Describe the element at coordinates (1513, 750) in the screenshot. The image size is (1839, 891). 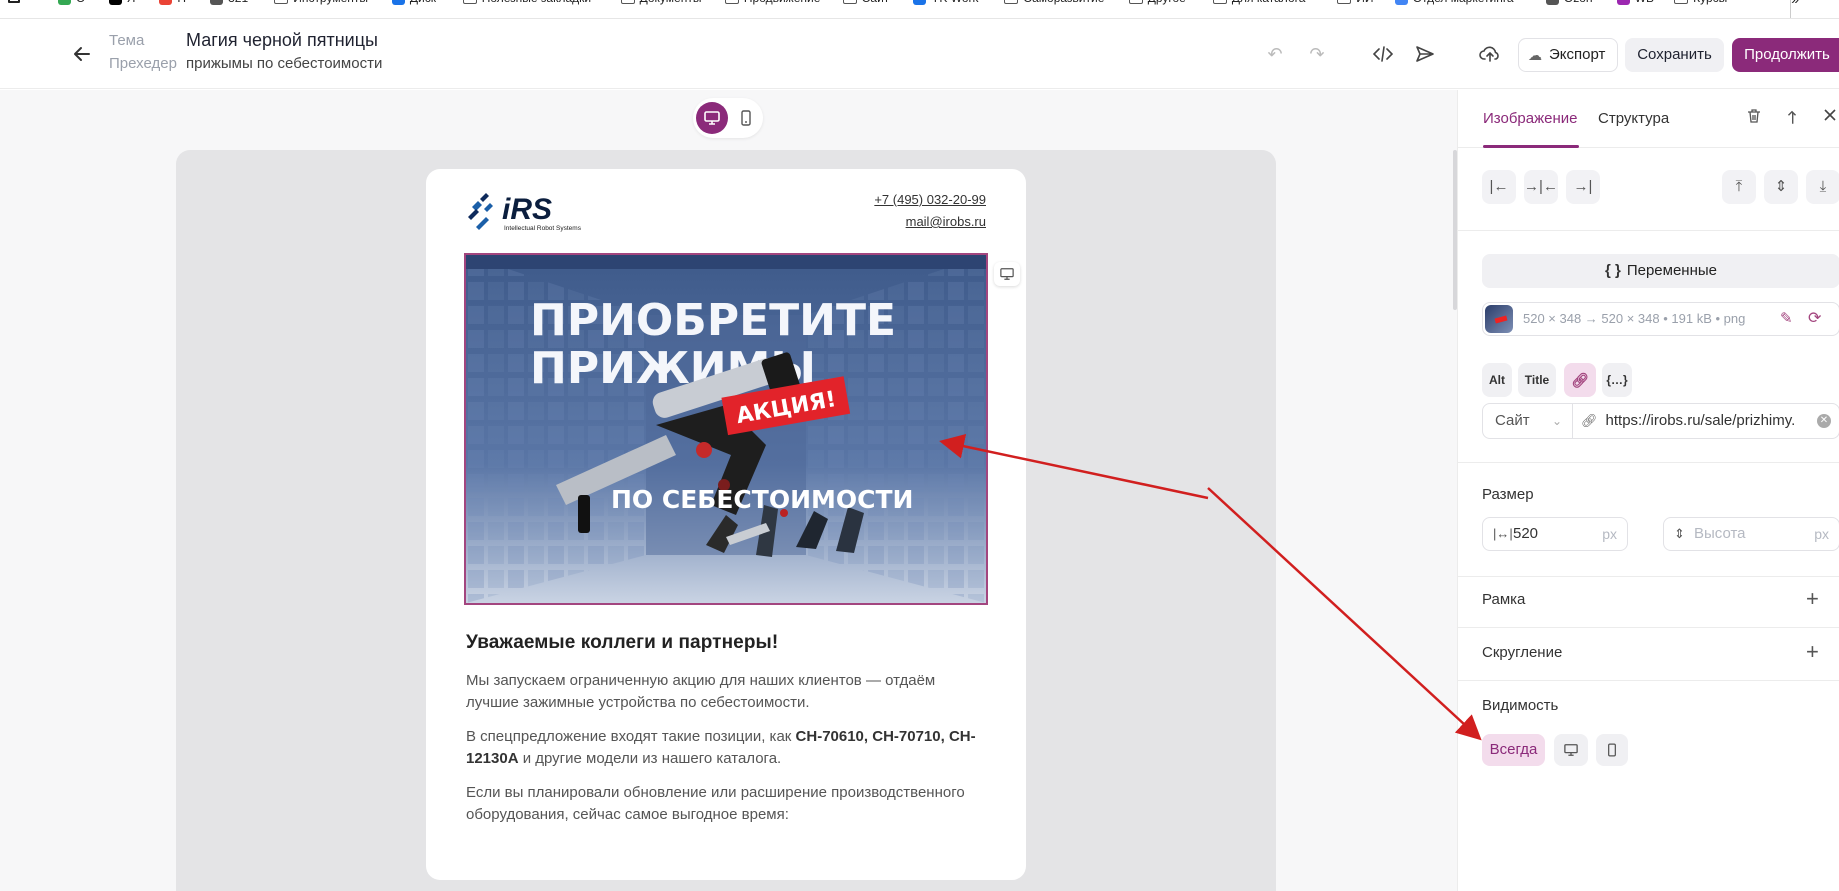
I see `visibility-always-button: Всегда` at that location.